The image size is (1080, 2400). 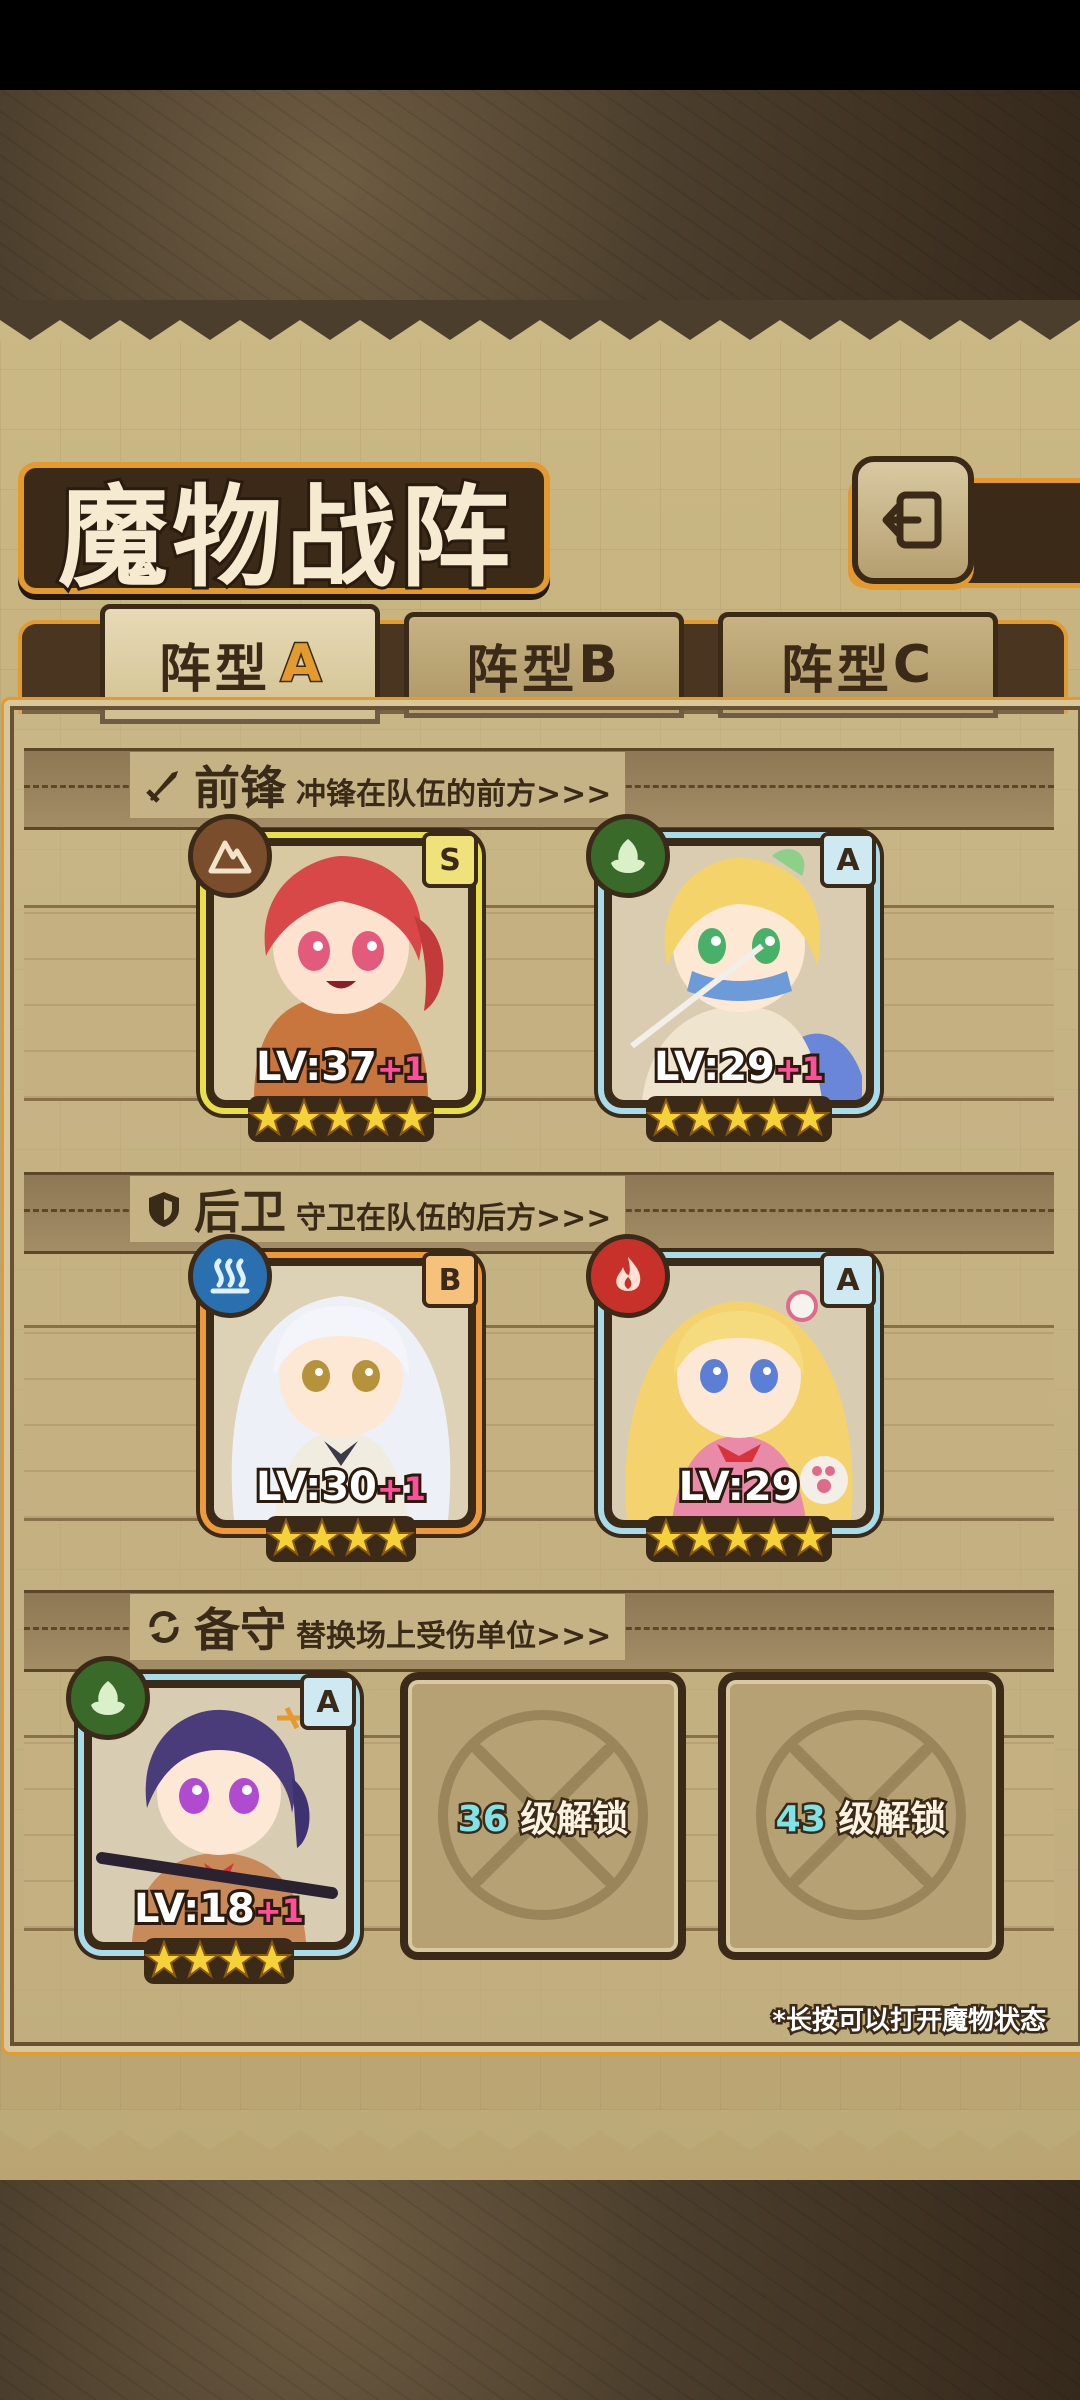 What do you see at coordinates (240, 788) in the screenshot?
I see `section-title: 前锋` at bounding box center [240, 788].